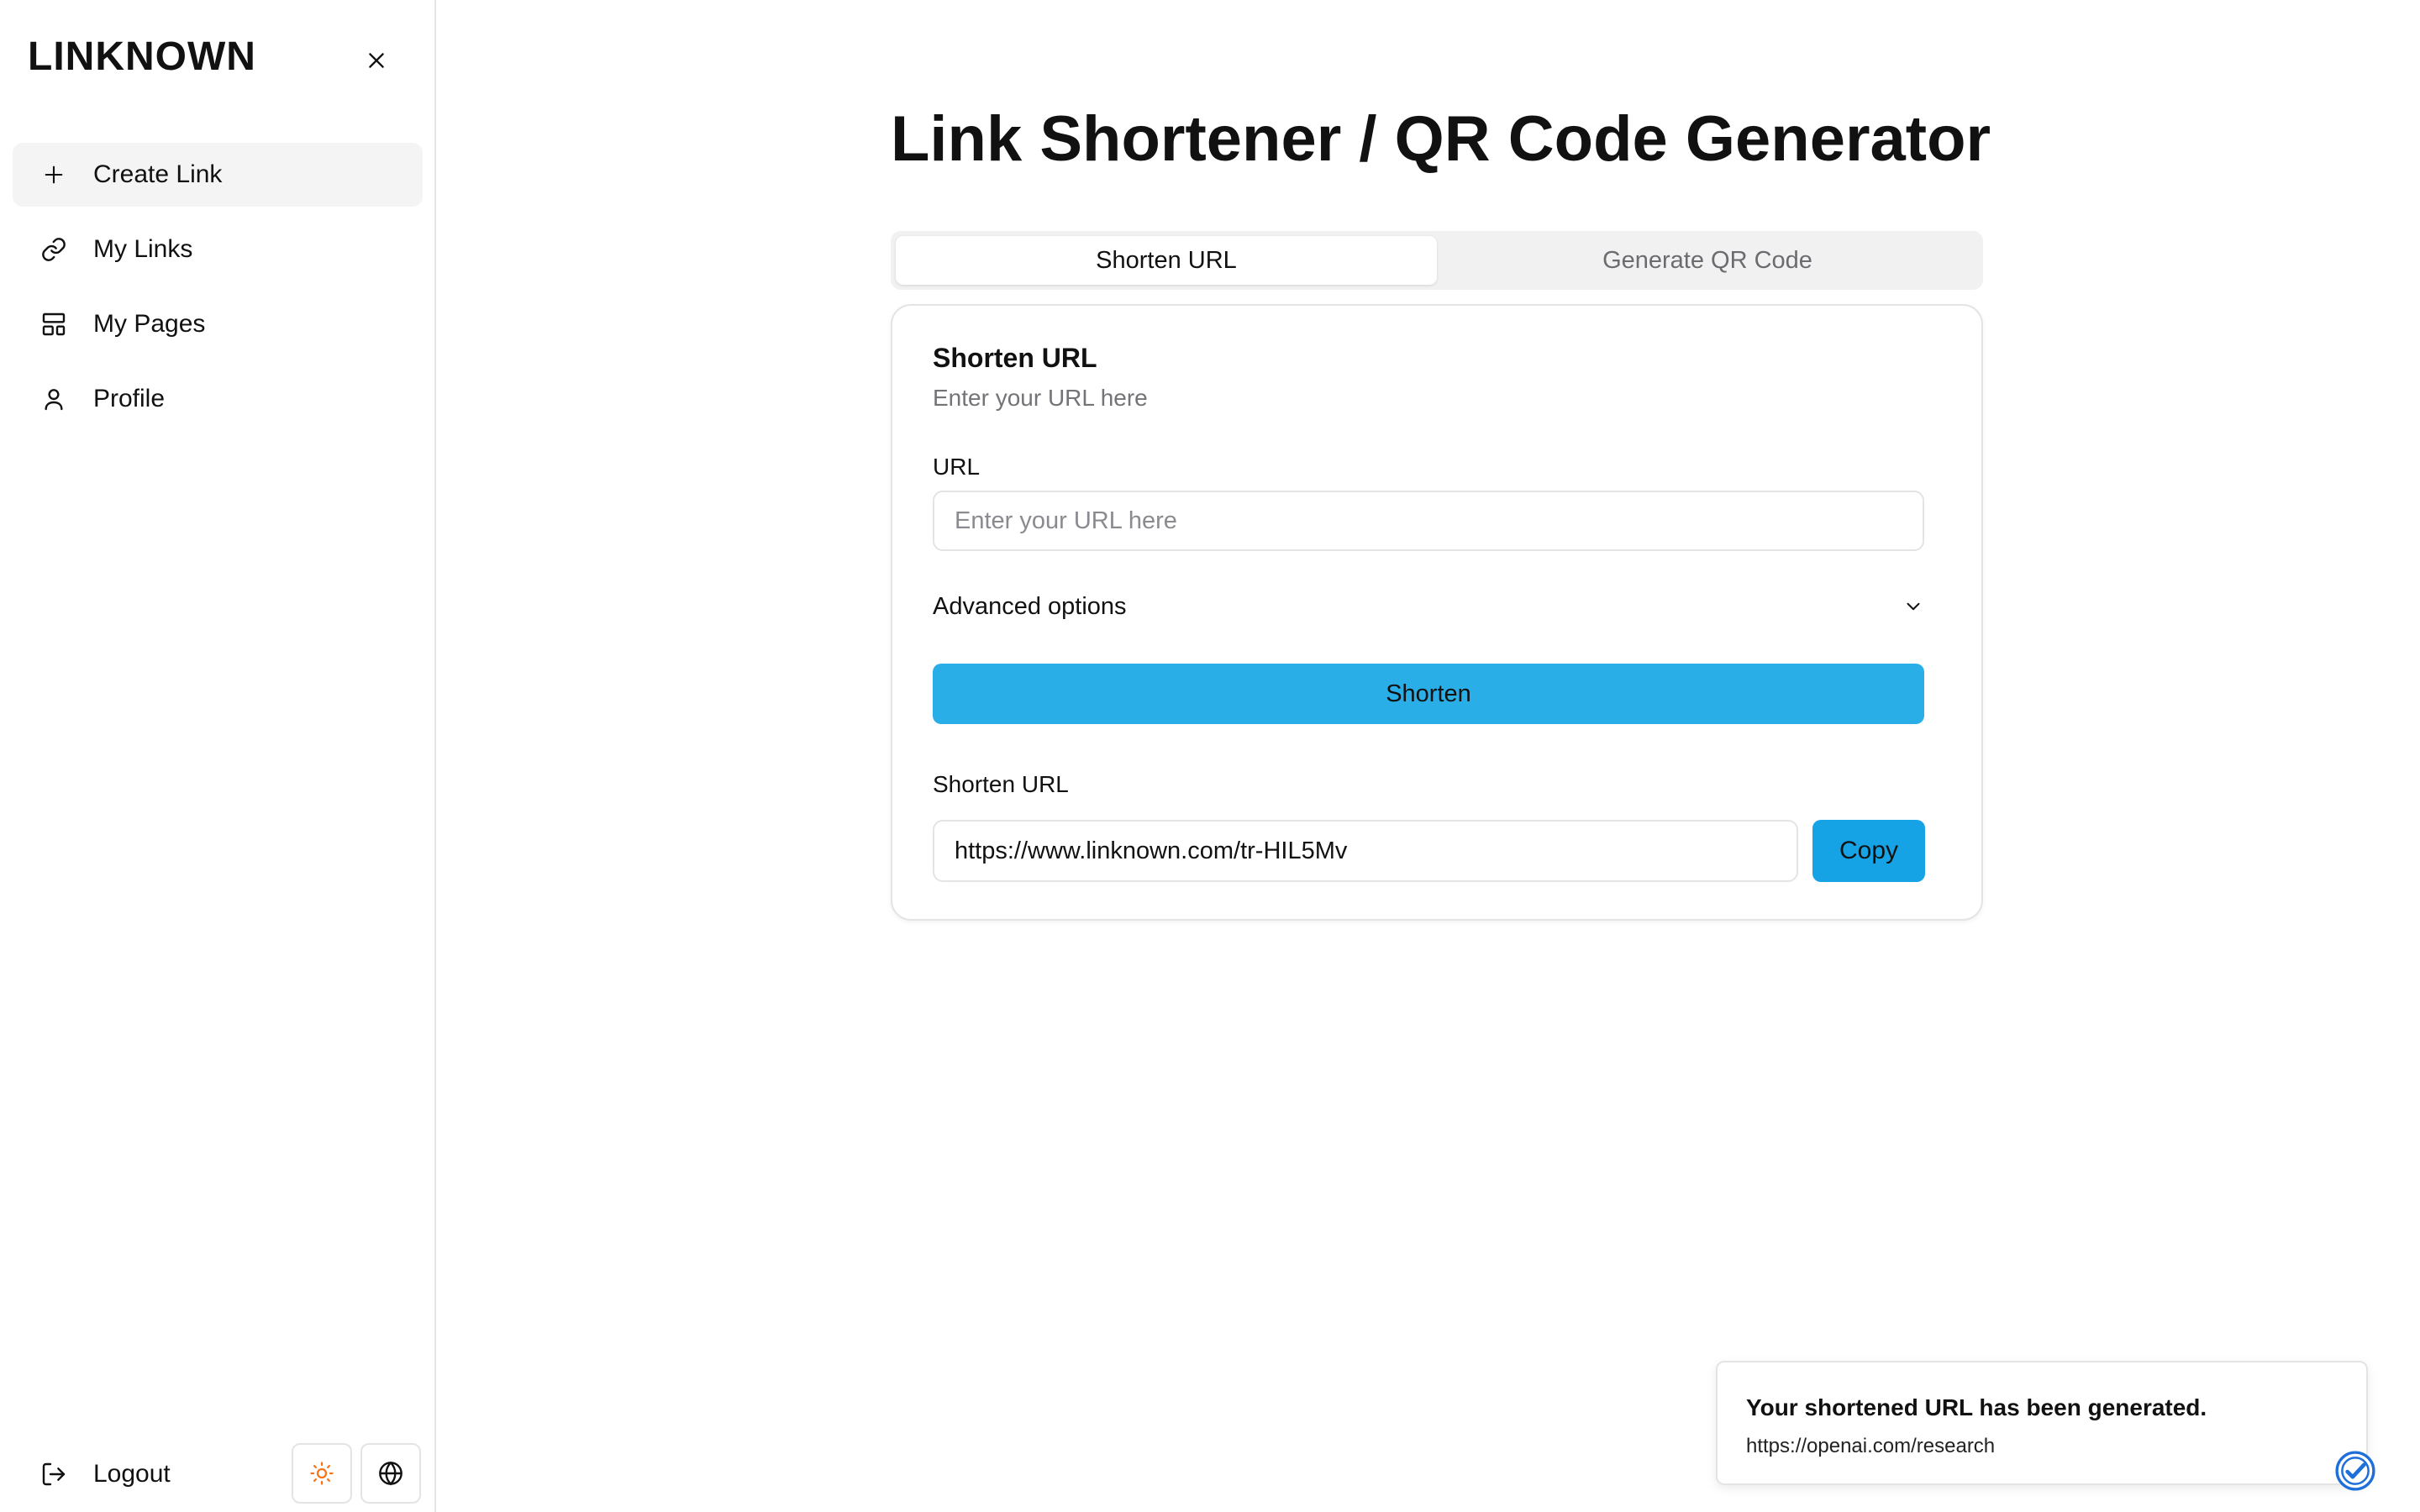 Image resolution: width=2420 pixels, height=1512 pixels. Describe the element at coordinates (1030, 606) in the screenshot. I see `advanced-options-label: Advanced options` at that location.